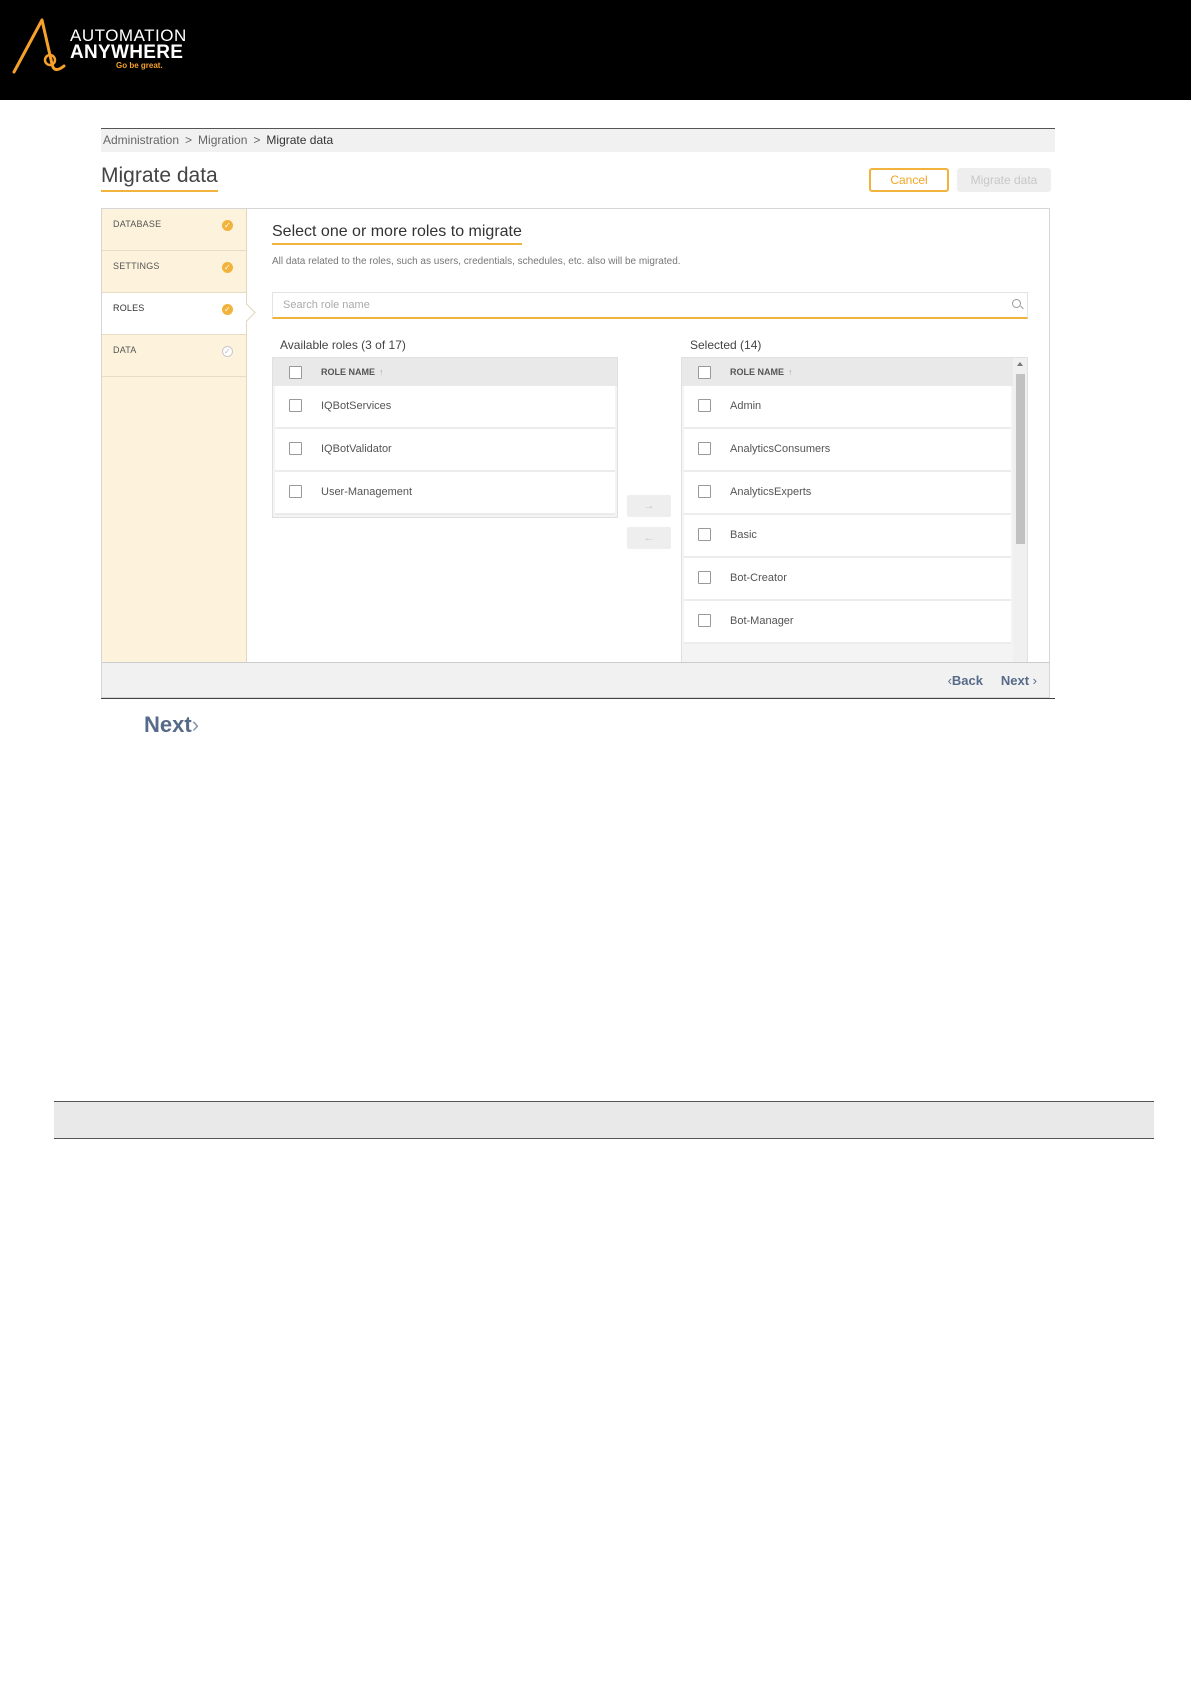 The height and width of the screenshot is (1684, 1191). I want to click on header-banner: AUTOMATION ANYWHERE Go be great., so click(595, 50).